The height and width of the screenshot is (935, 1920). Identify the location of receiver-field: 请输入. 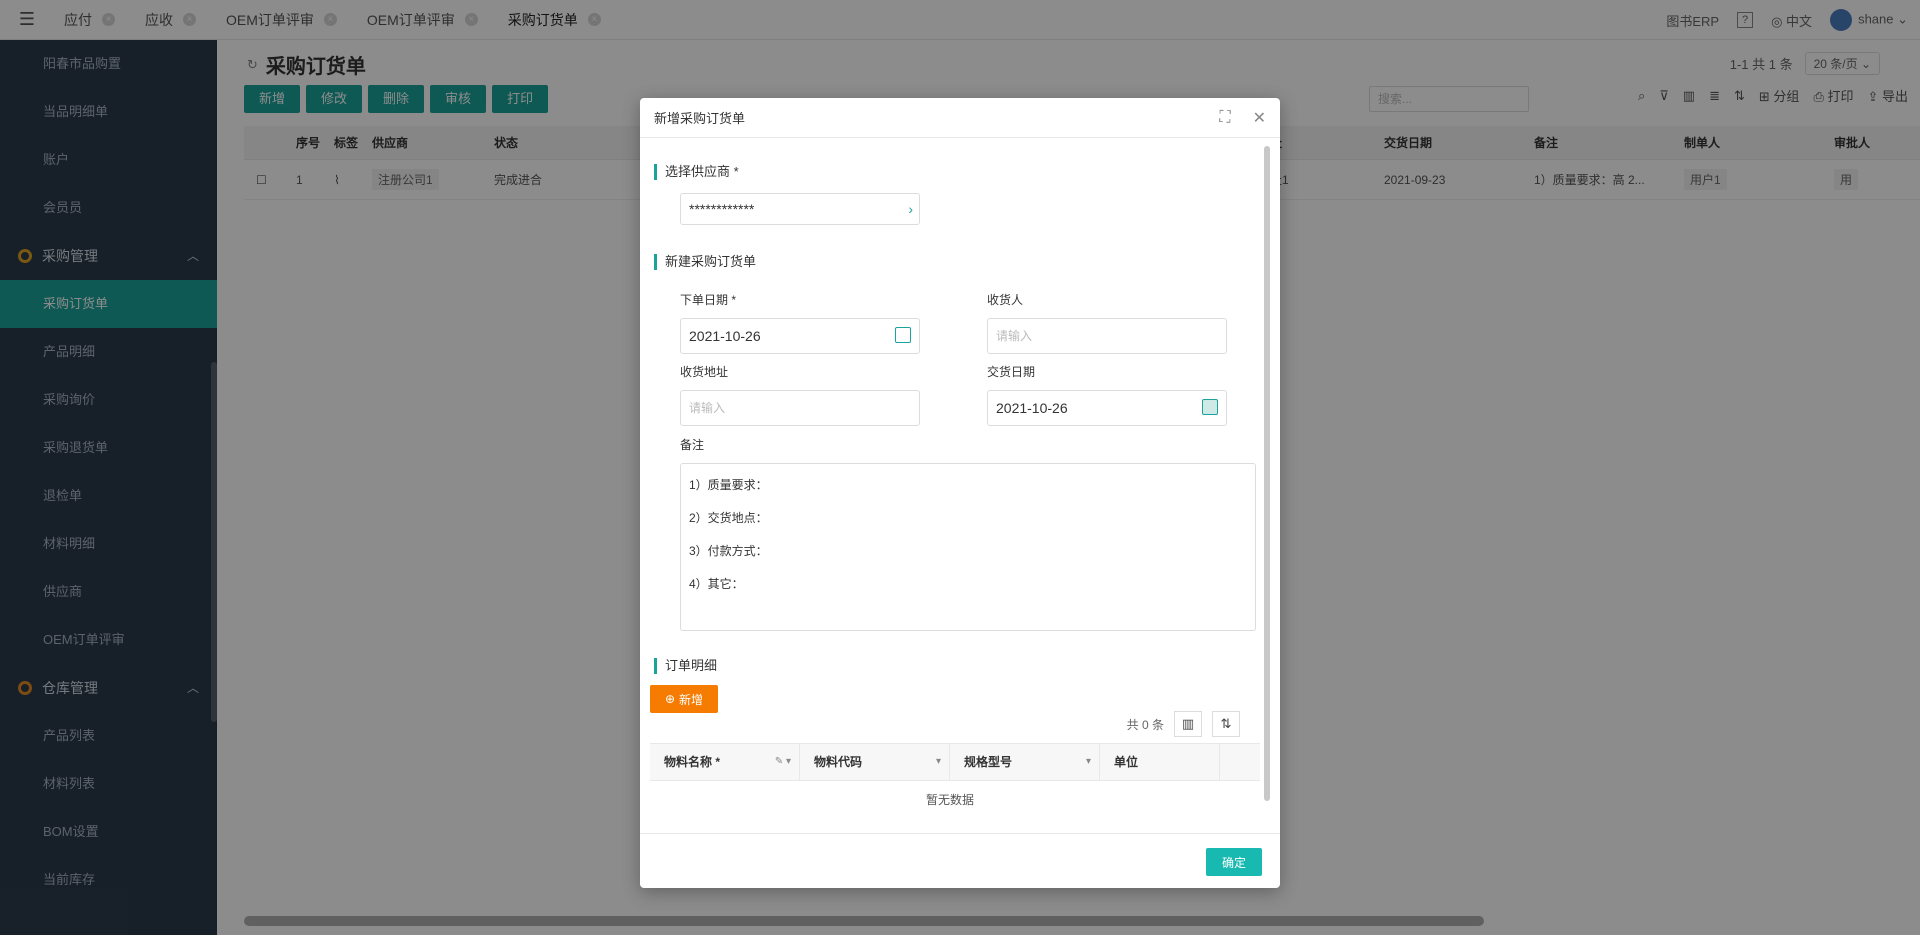
(1107, 336).